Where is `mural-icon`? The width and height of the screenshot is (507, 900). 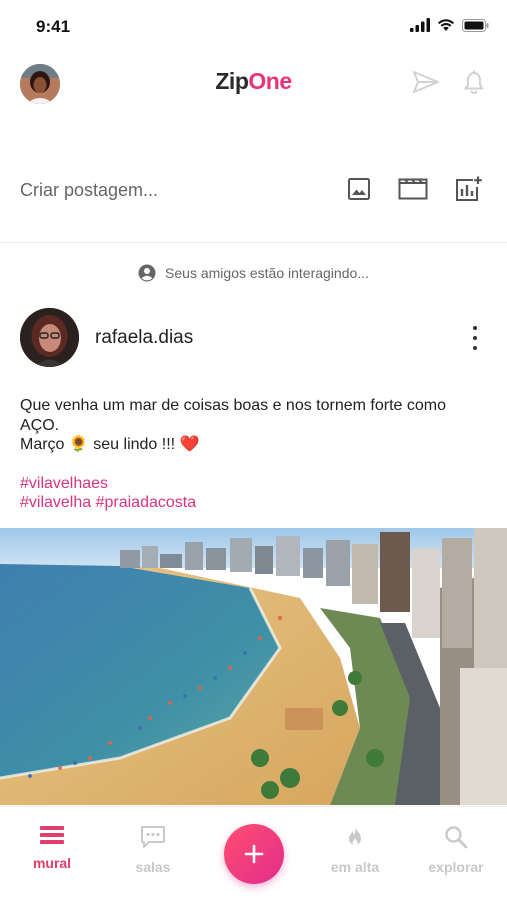 mural-icon is located at coordinates (52, 835).